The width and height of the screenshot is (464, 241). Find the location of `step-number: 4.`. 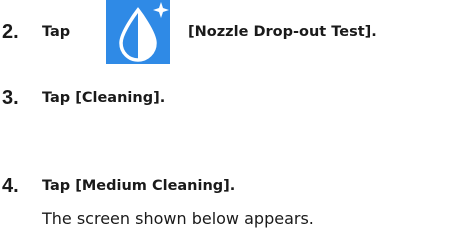

step-number: 4. is located at coordinates (10, 186).